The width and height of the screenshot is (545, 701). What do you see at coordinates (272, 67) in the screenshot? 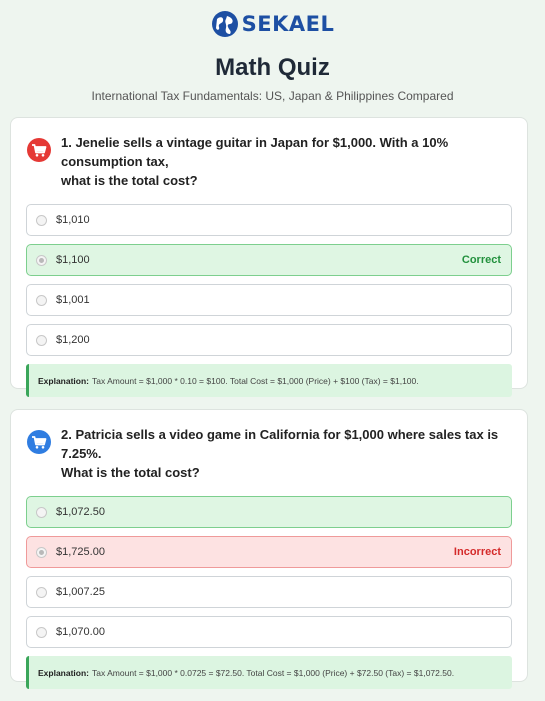
I see `page-title: Math Quiz` at bounding box center [272, 67].